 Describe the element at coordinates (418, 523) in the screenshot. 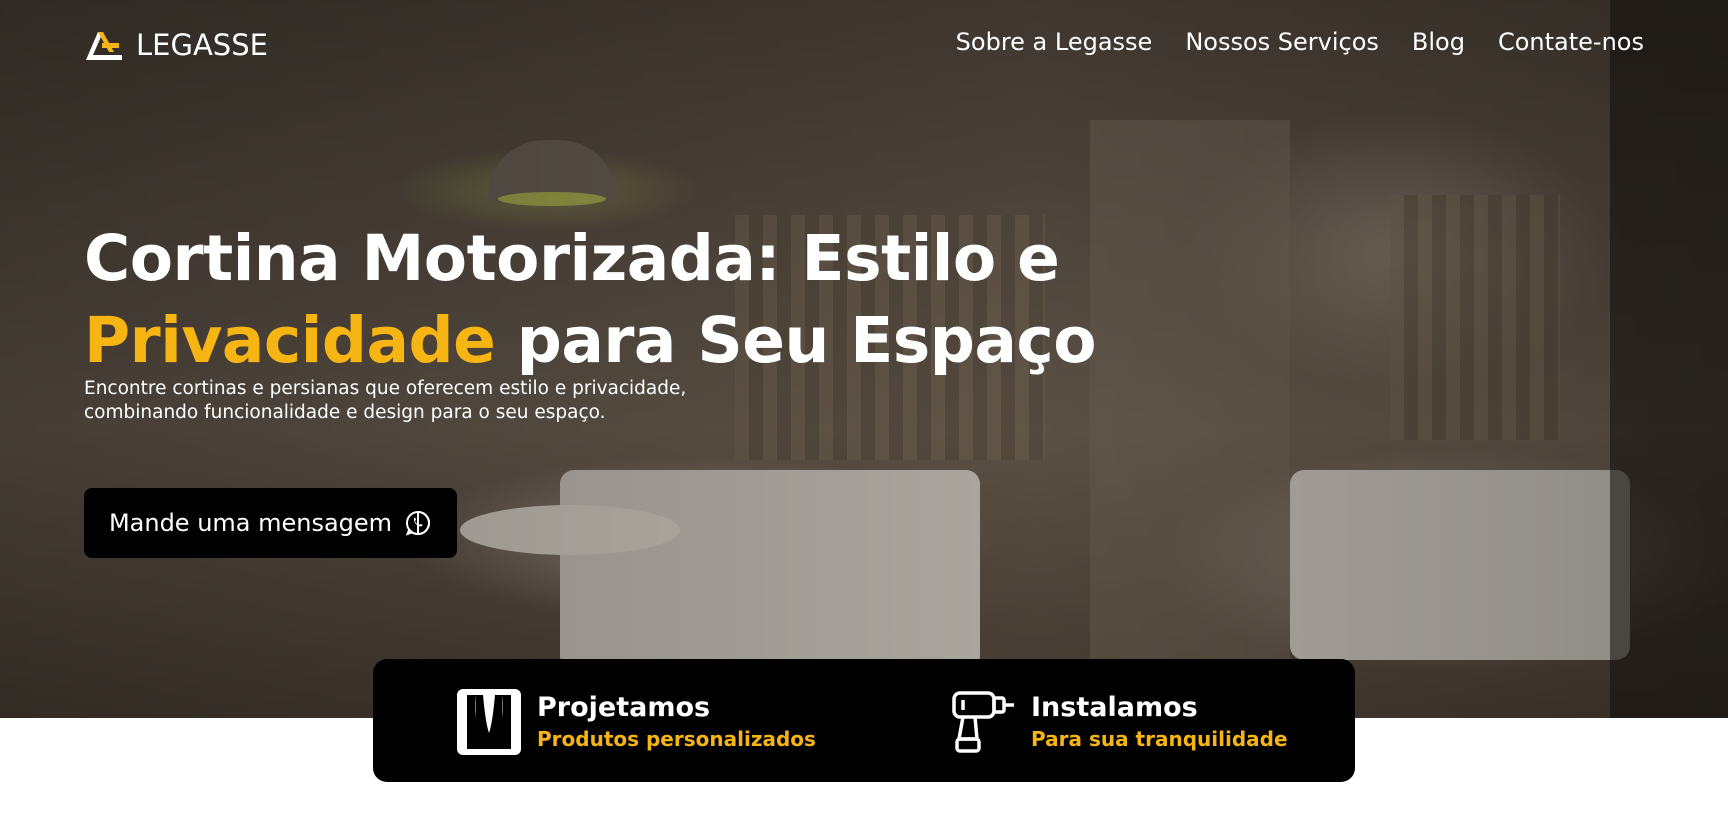

I see `whatsapp-icon` at that location.